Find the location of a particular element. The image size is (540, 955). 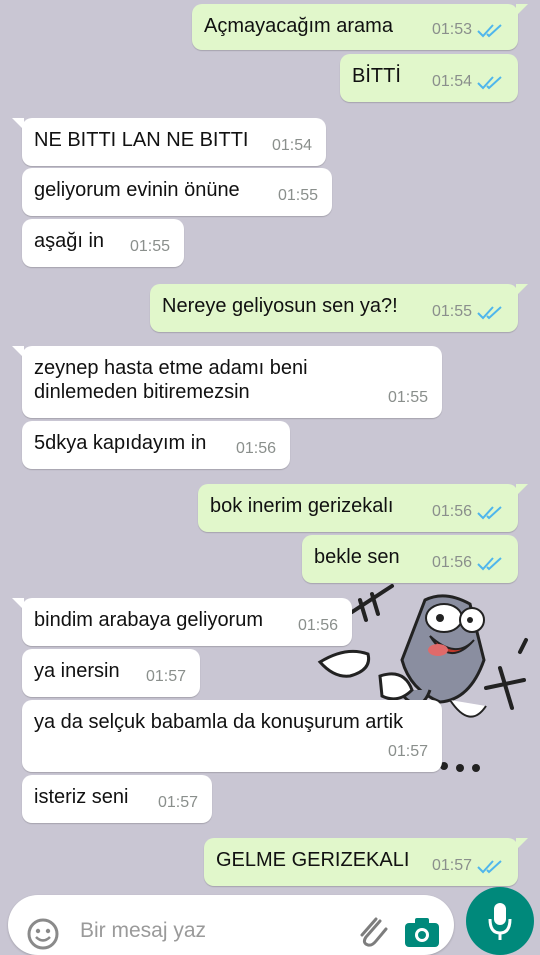

message-text: NE BITTI LAN NE BITTI is located at coordinates (141, 140).